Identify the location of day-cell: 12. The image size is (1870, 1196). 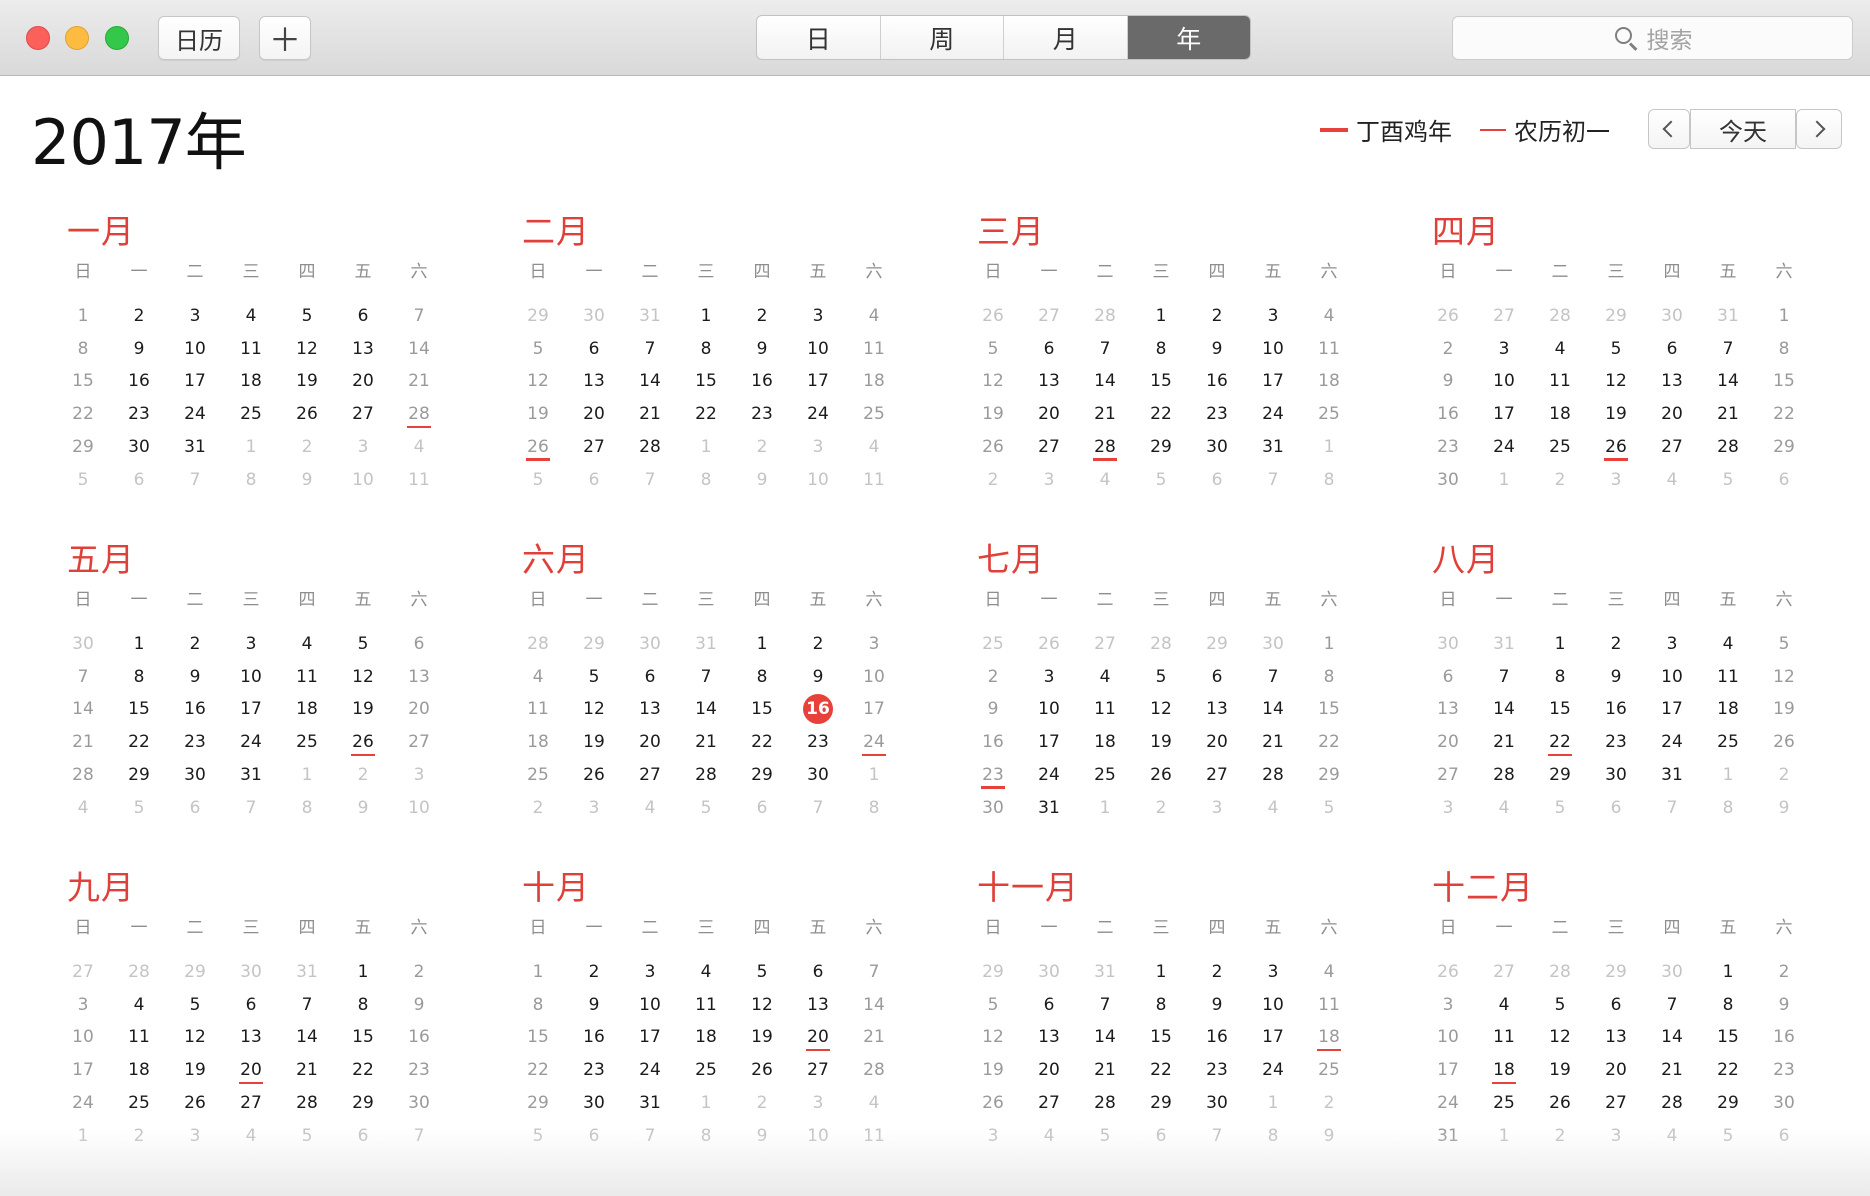
(363, 677).